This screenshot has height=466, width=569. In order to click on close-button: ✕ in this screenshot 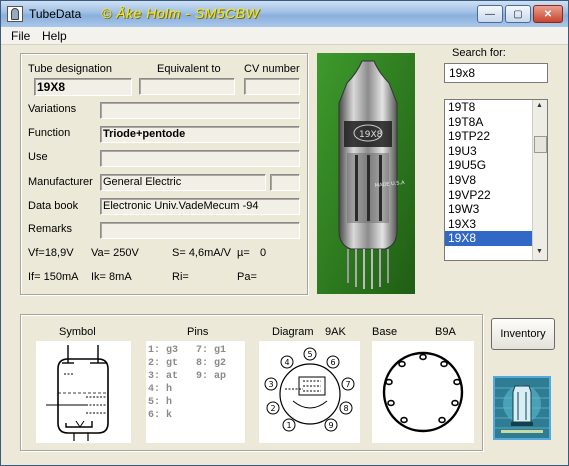, I will do `click(548, 14)`.